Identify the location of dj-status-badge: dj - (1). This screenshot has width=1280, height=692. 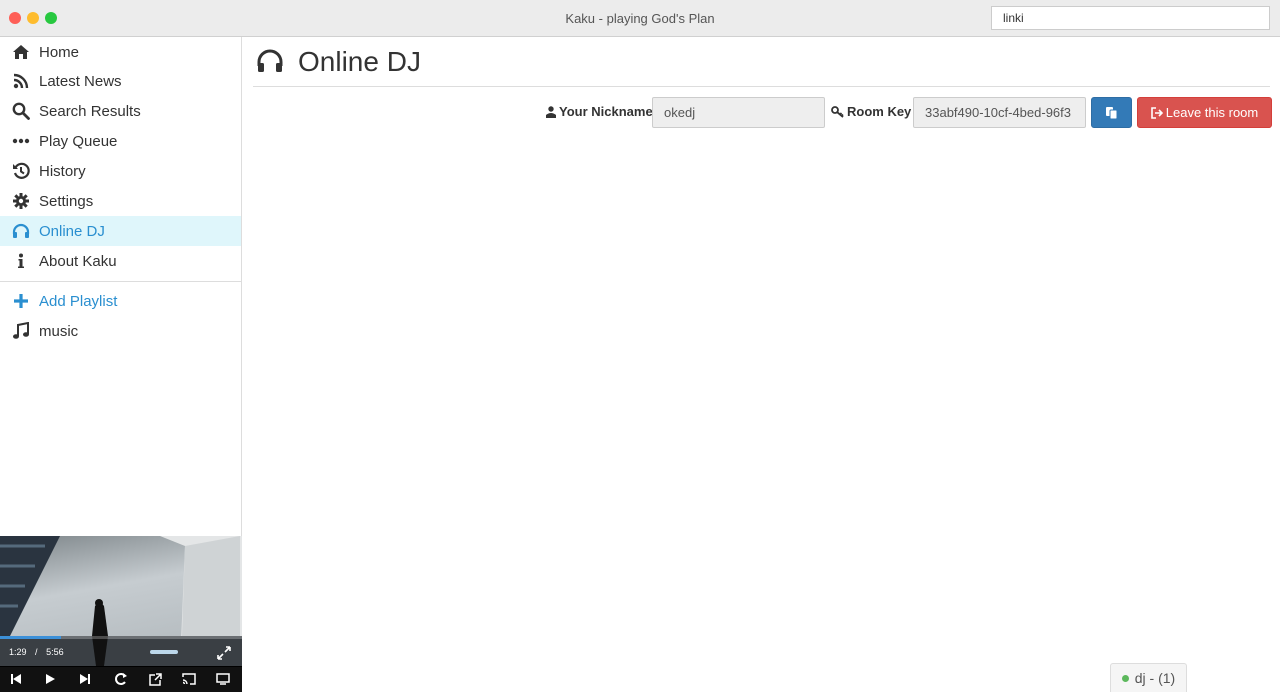
(1148, 677).